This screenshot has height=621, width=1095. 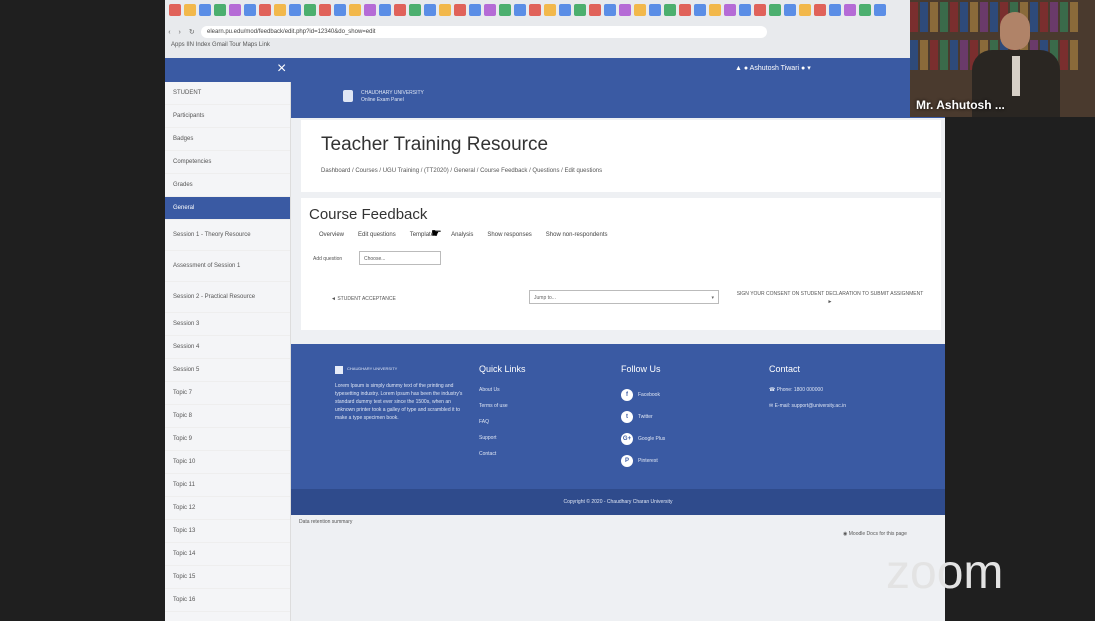 I want to click on tab-edit-questions: Edit questions, so click(x=377, y=235).